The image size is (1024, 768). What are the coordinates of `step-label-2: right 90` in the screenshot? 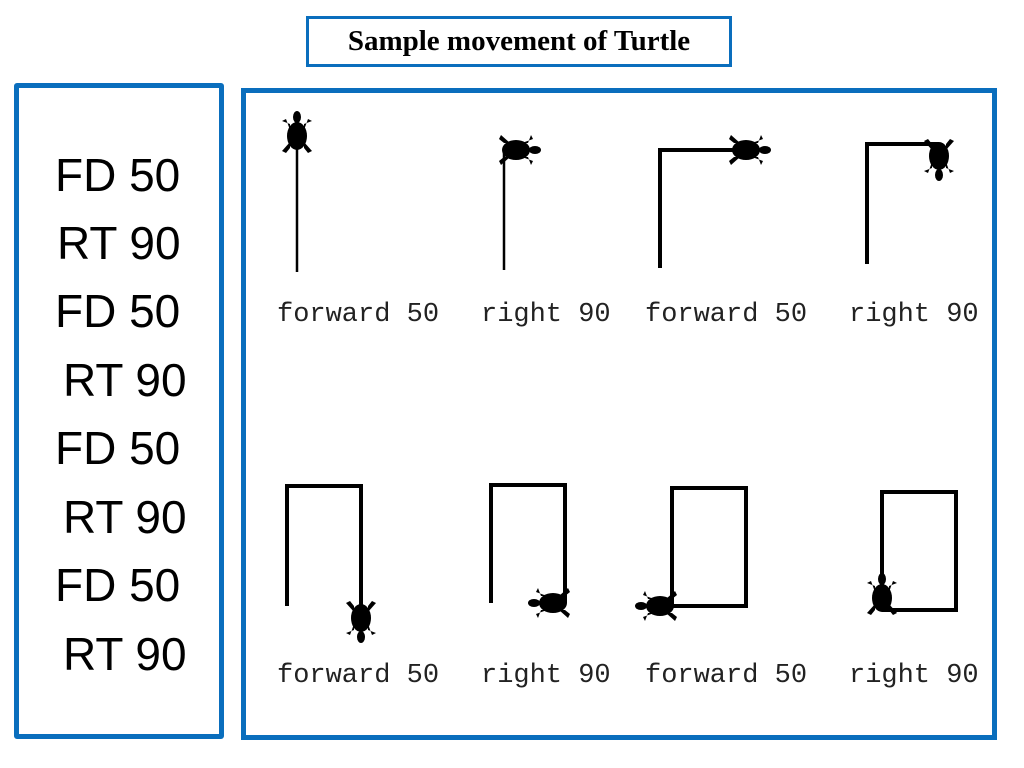 It's located at (546, 315).